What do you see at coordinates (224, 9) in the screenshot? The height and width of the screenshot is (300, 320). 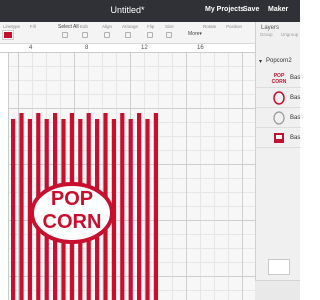 I see `my-projects-link: My Projects` at bounding box center [224, 9].